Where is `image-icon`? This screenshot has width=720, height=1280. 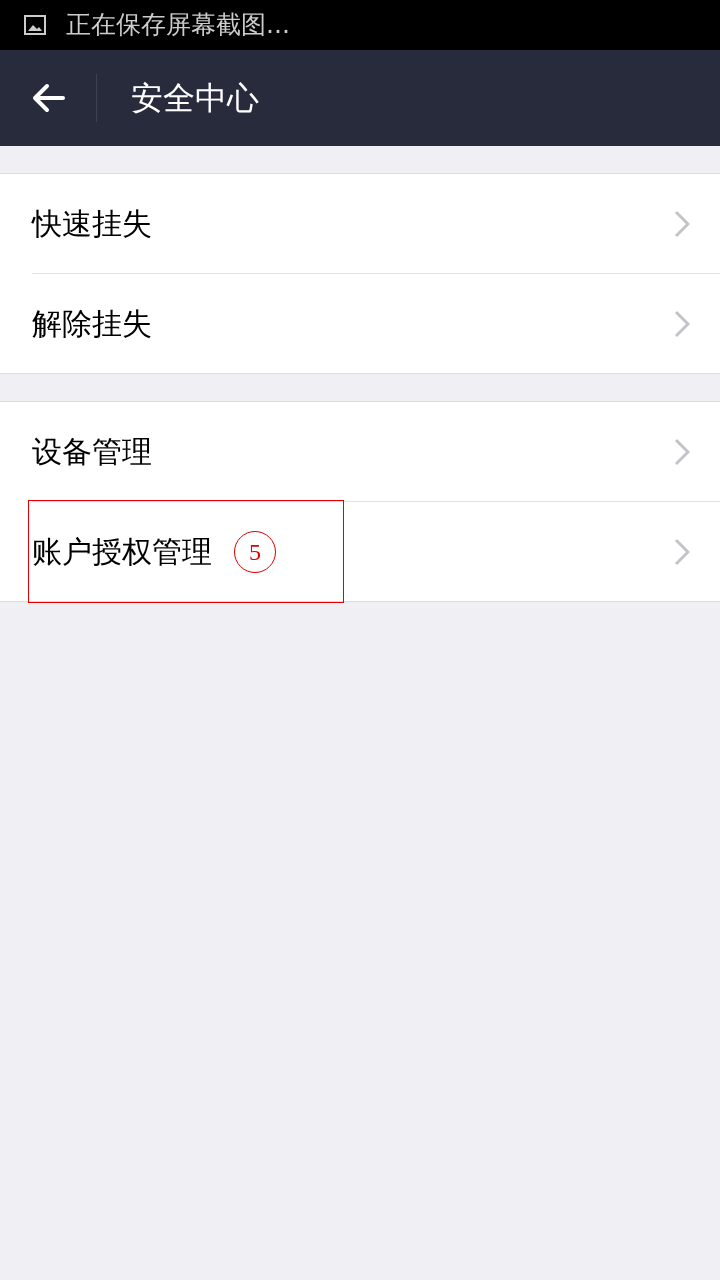 image-icon is located at coordinates (35, 25).